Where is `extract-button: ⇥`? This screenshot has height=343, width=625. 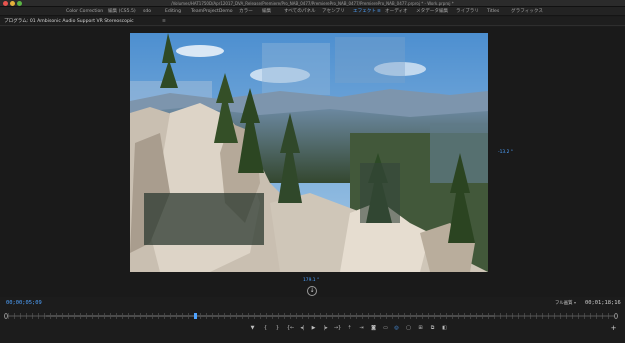 extract-button: ⇥ is located at coordinates (361, 328).